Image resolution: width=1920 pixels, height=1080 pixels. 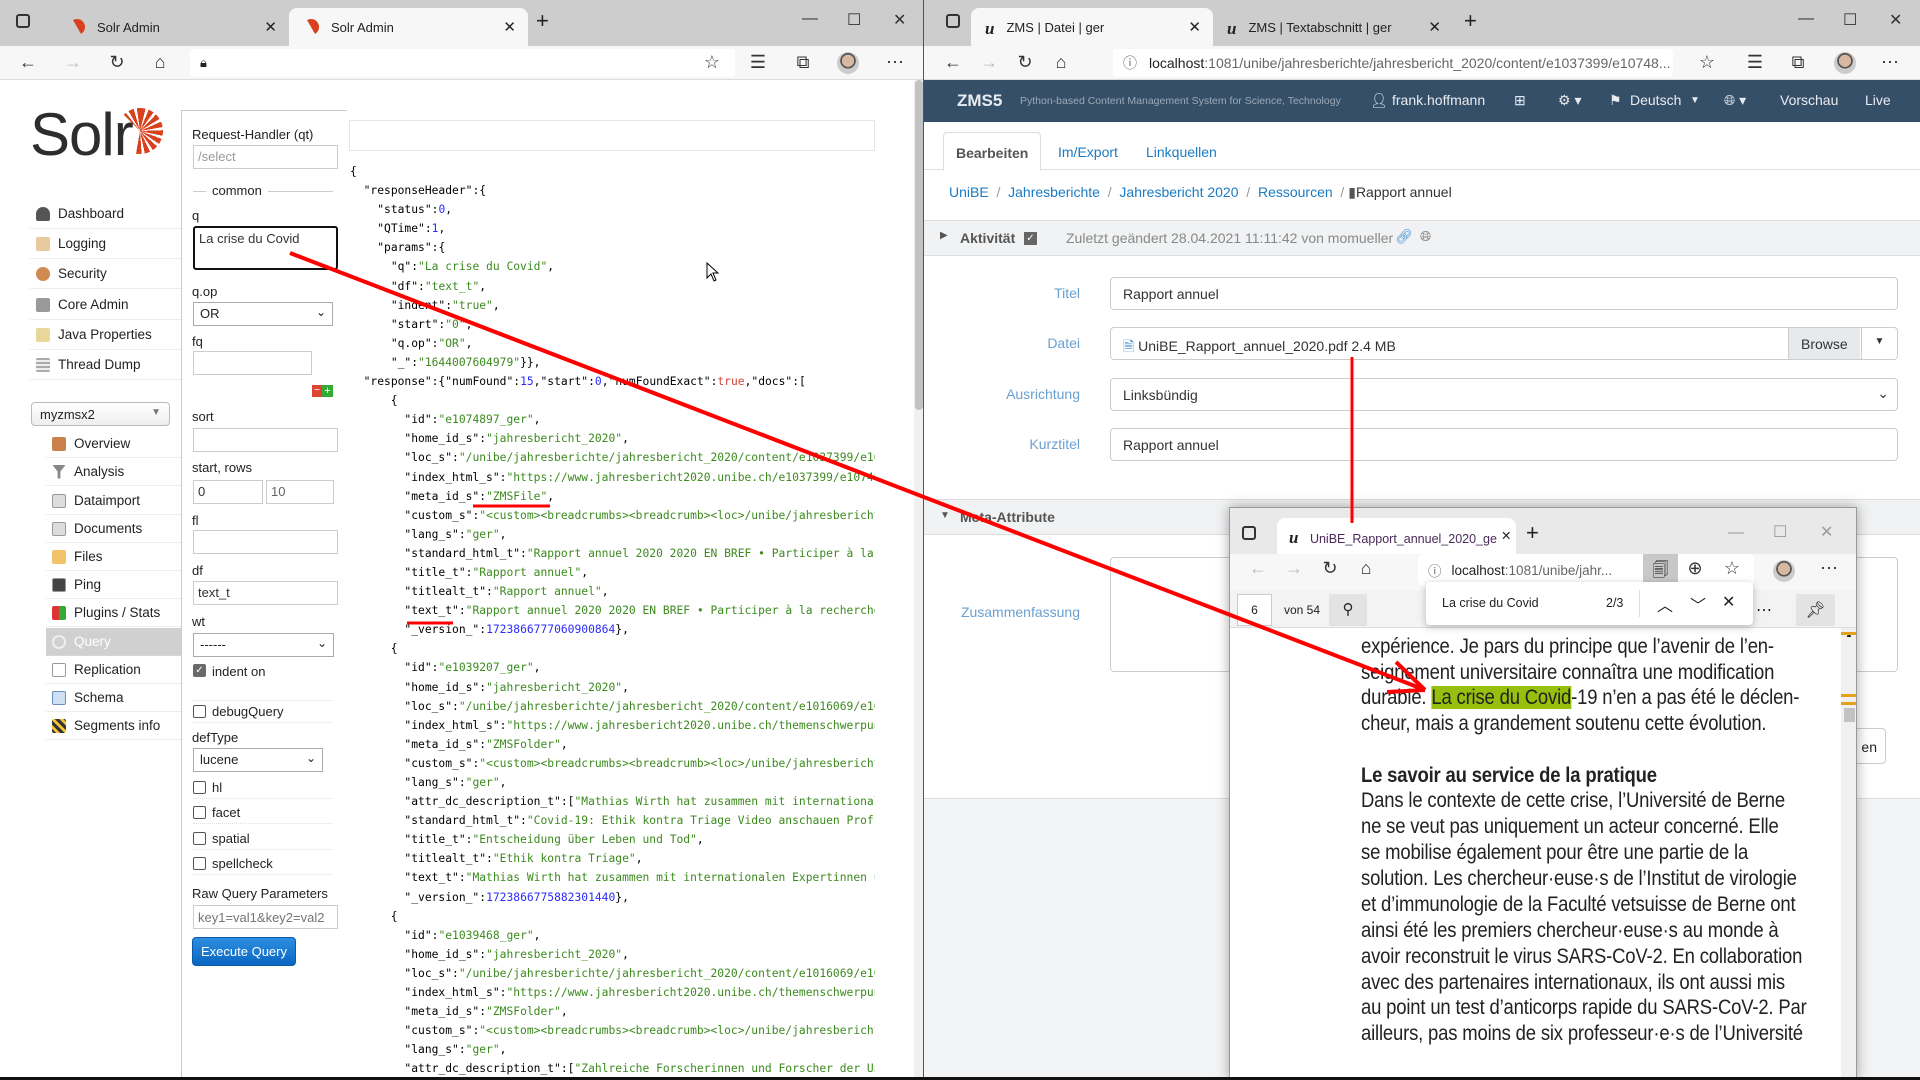 What do you see at coordinates (265, 440) in the screenshot?
I see `sort-input` at bounding box center [265, 440].